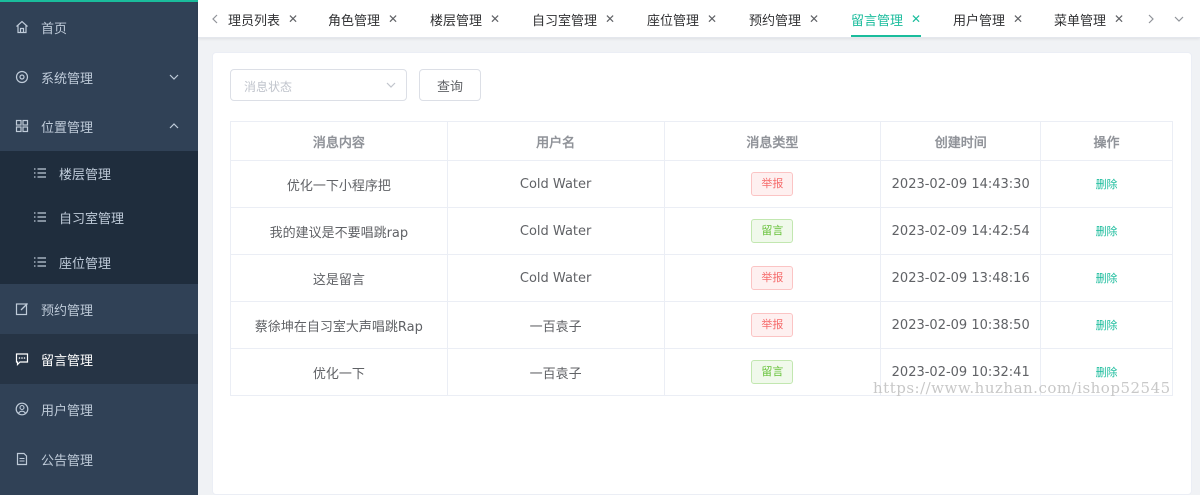  I want to click on tag-floors: 楼层管理 ✕, so click(465, 19).